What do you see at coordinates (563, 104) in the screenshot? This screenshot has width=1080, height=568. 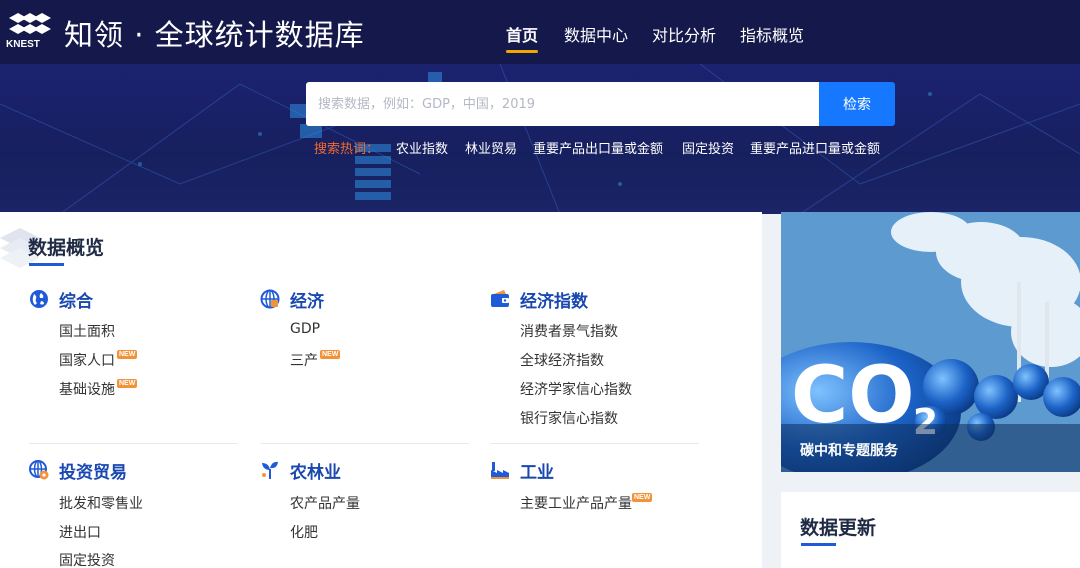 I see `search-input` at bounding box center [563, 104].